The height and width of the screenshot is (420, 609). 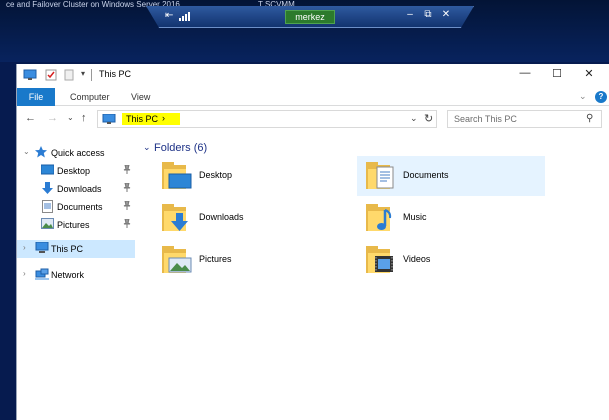 What do you see at coordinates (221, 217) in the screenshot?
I see `folder-label: Downloads` at bounding box center [221, 217].